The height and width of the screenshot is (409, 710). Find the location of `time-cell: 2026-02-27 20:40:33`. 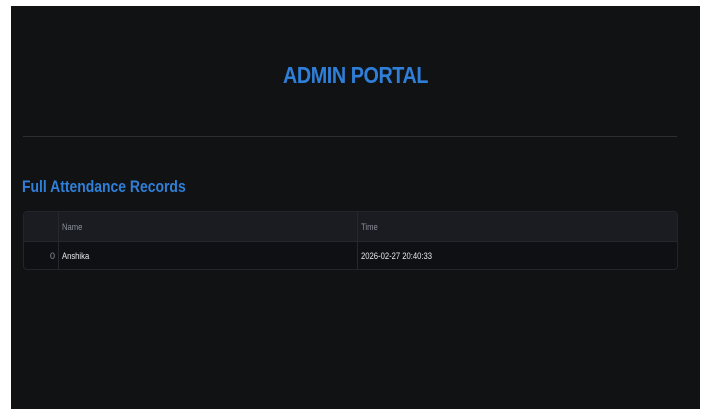

time-cell: 2026-02-27 20:40:33 is located at coordinates (403, 255).